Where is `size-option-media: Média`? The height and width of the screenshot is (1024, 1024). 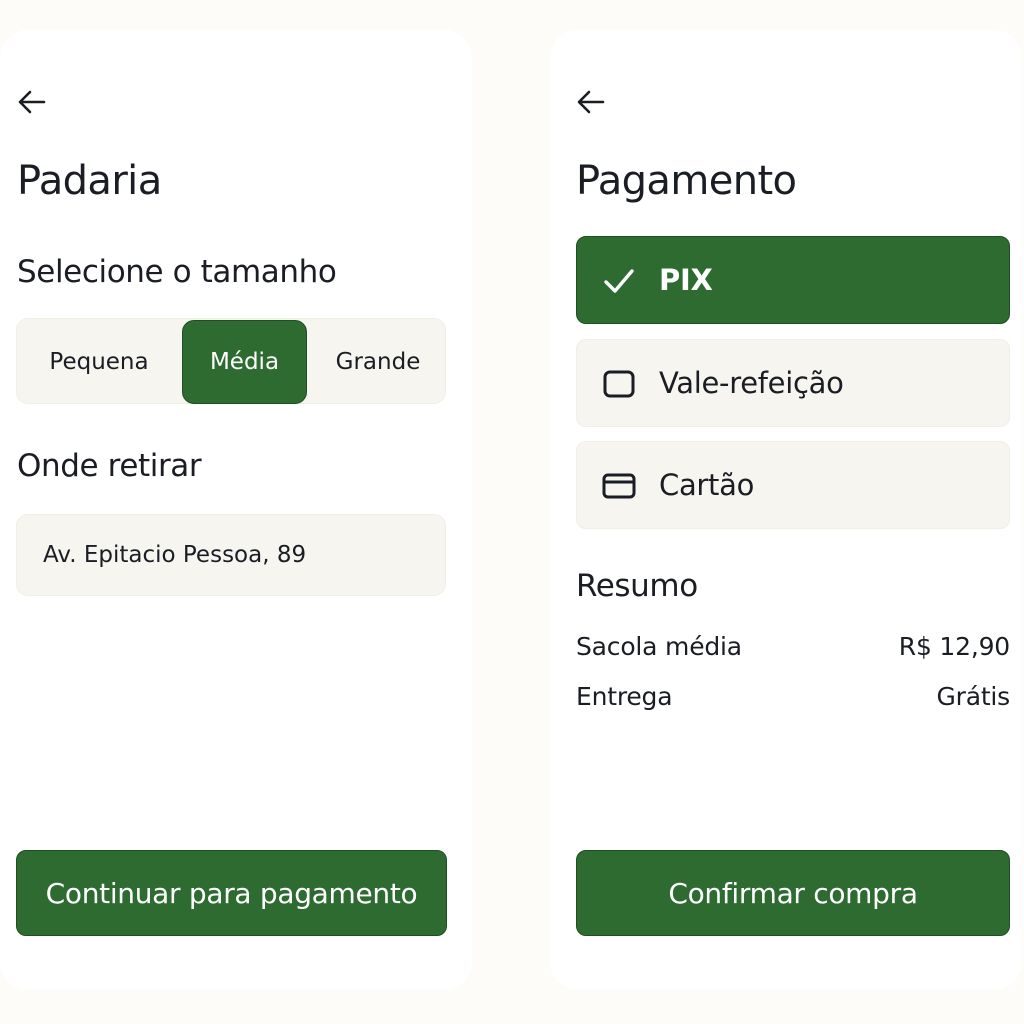
size-option-media: Média is located at coordinates (244, 362).